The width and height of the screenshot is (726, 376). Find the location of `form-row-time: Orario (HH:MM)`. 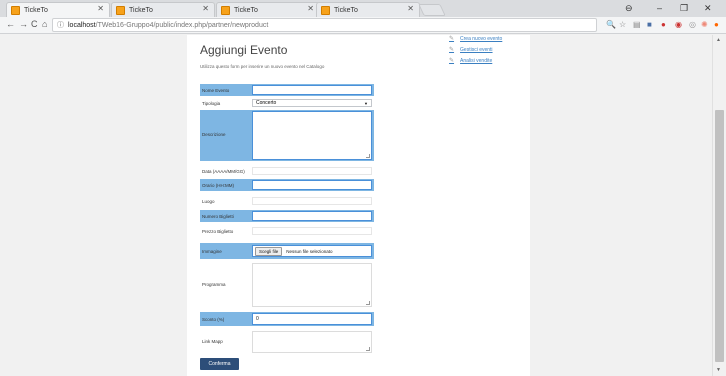

form-row-time: Orario (HH:MM) is located at coordinates (287, 185).